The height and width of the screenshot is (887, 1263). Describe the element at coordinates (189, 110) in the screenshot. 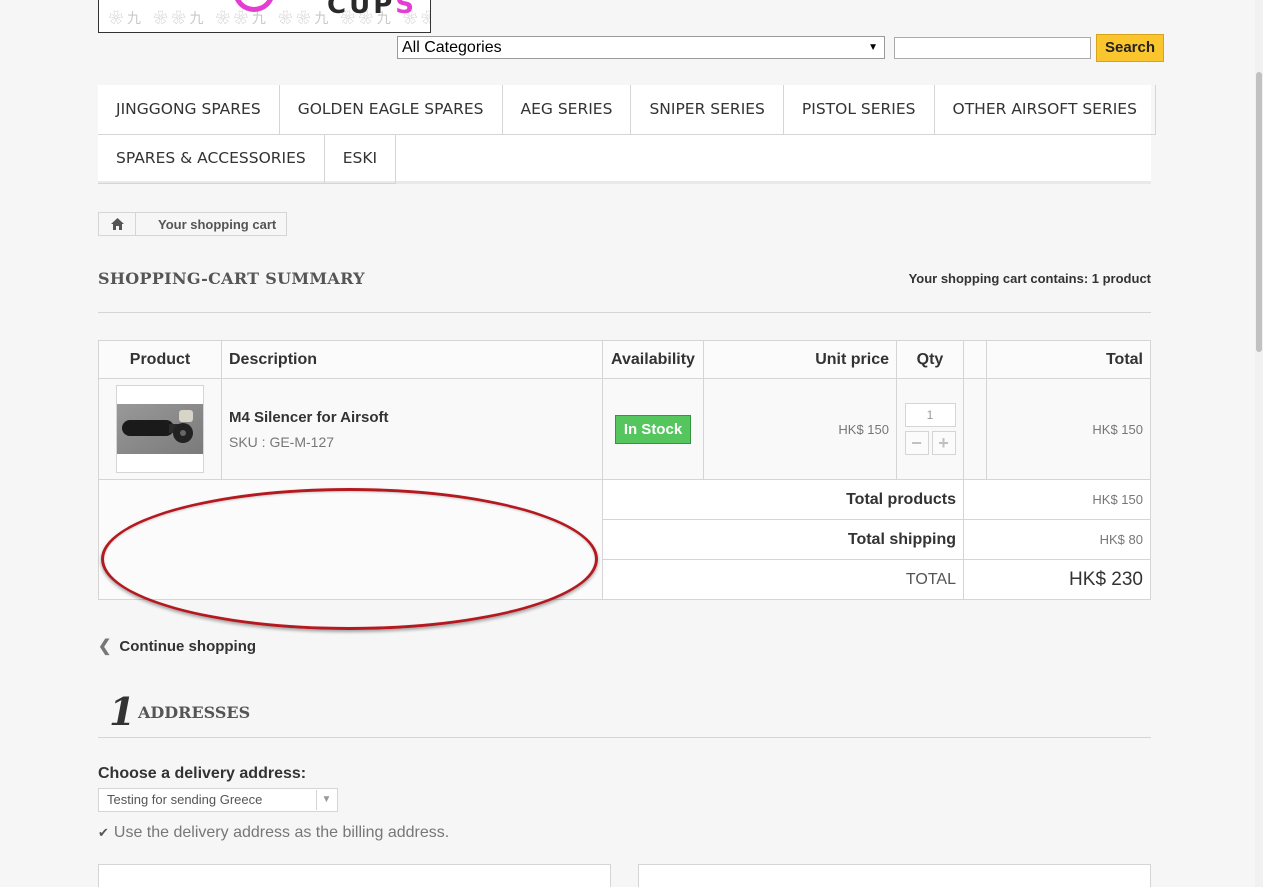

I see `menu-item-jinggong-spares: JINGGONG SPARES` at that location.